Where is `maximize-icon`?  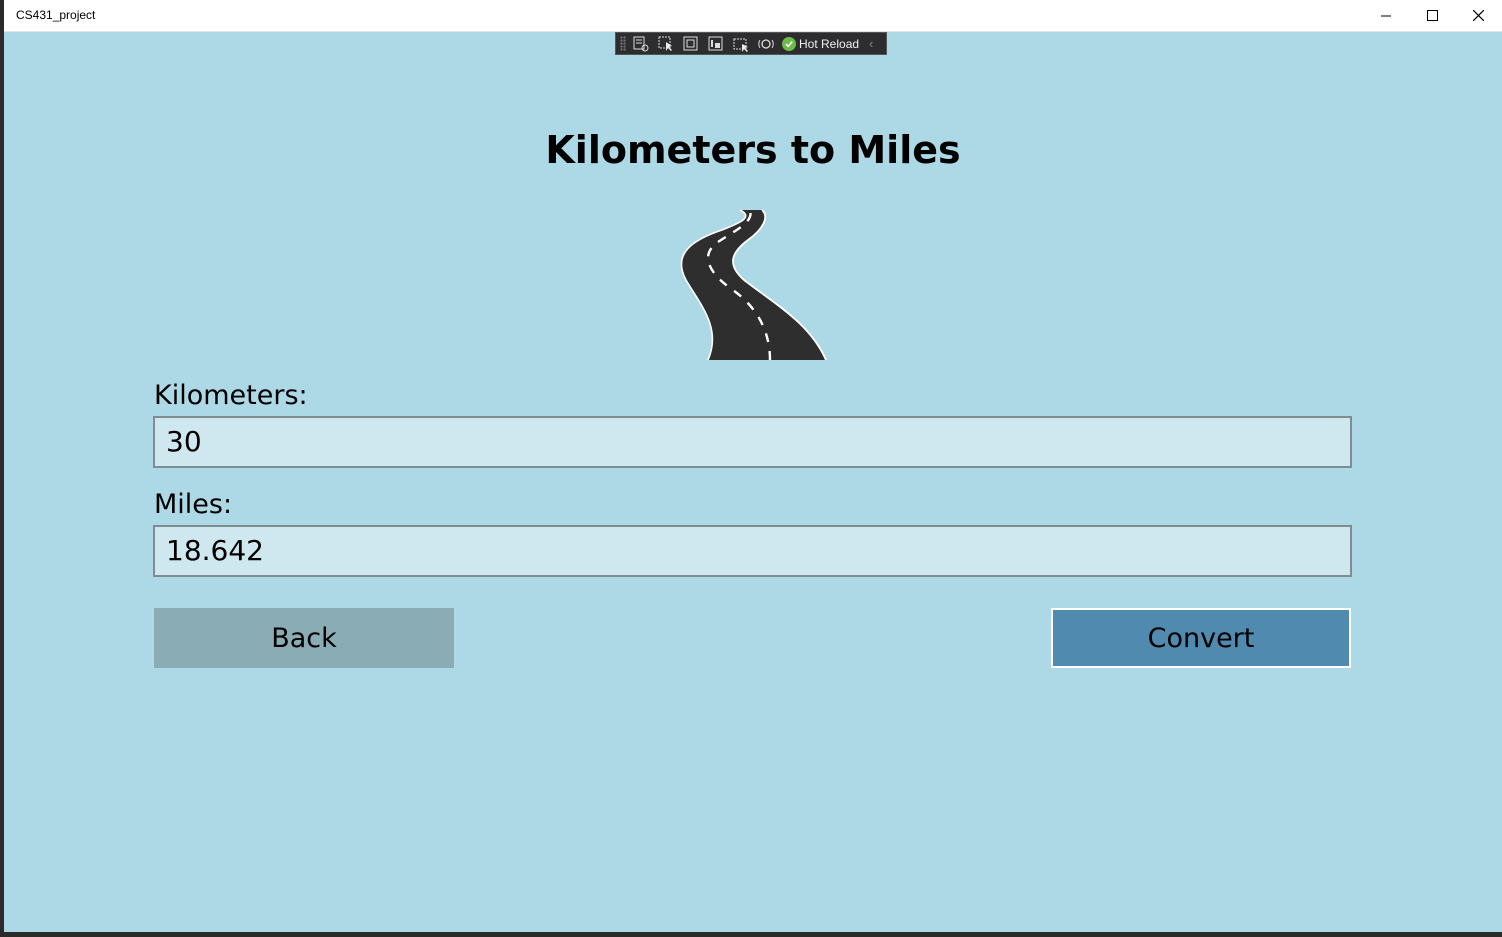 maximize-icon is located at coordinates (1432, 15).